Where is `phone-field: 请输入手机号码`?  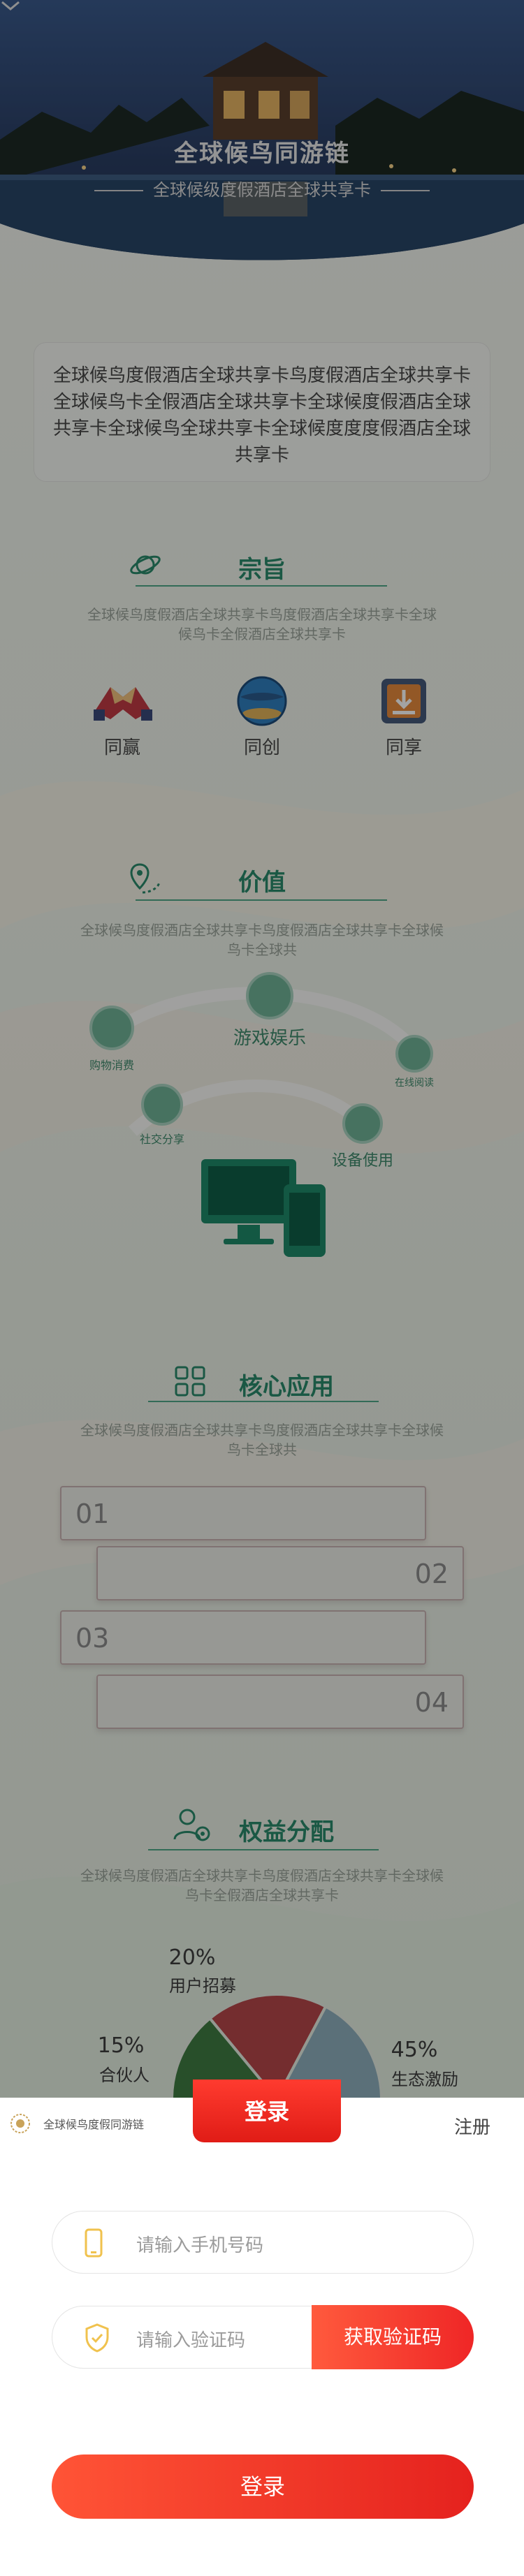
phone-field: 请输入手机号码 is located at coordinates (263, 2242).